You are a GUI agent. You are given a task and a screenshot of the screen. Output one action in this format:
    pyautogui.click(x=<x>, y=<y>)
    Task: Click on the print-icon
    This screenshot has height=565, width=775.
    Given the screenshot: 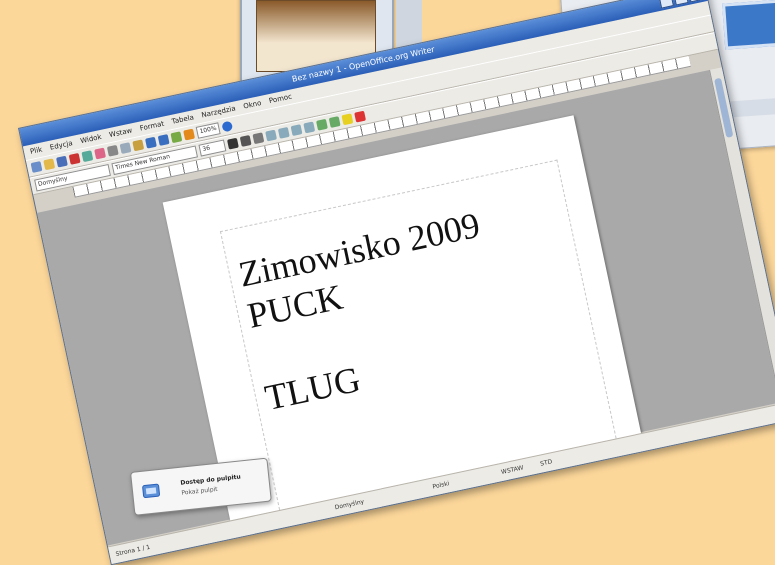 What is the action you would take?
    pyautogui.click(x=87, y=156)
    